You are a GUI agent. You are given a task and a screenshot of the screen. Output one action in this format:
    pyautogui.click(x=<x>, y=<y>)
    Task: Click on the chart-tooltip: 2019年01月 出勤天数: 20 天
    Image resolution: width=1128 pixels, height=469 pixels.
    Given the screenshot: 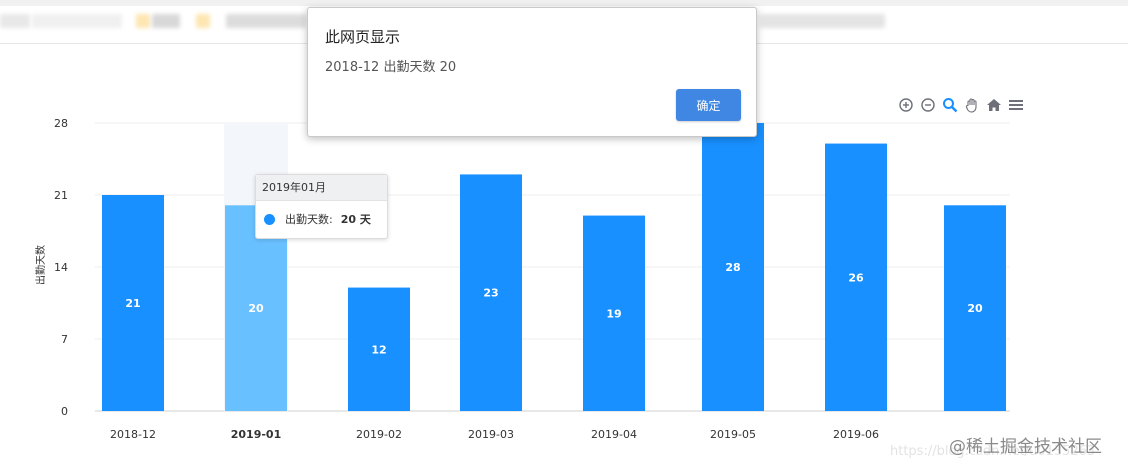 What is the action you would take?
    pyautogui.click(x=321, y=206)
    